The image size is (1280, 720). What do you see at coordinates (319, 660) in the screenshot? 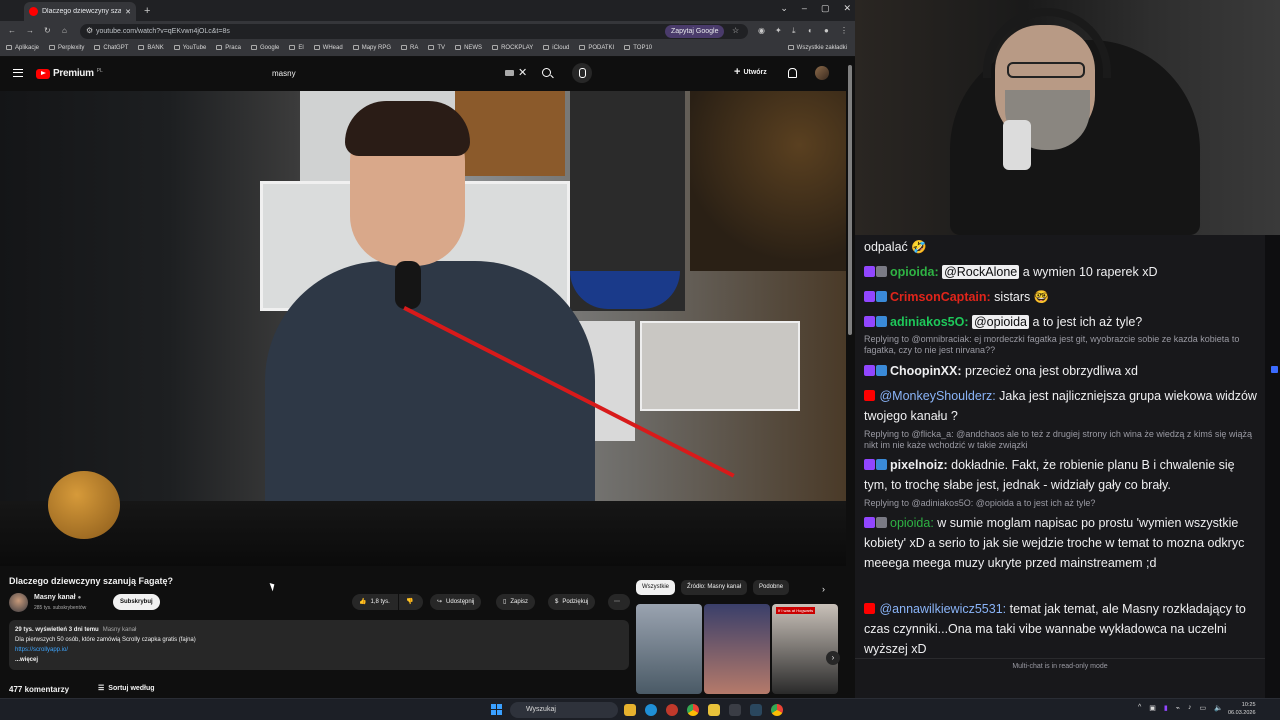
I see `show-more-link: ...więcej` at bounding box center [319, 660].